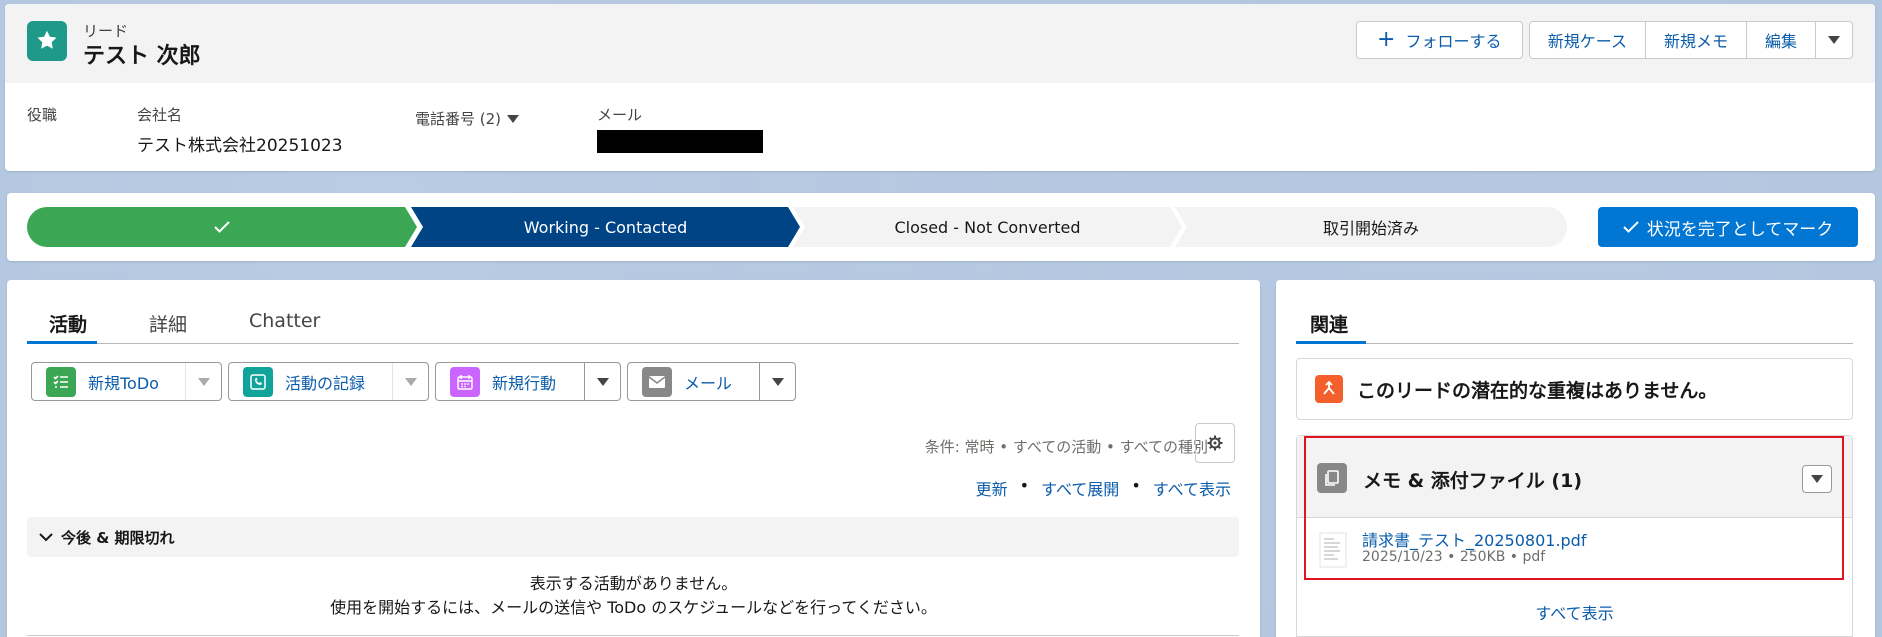 Image resolution: width=1882 pixels, height=637 pixels. I want to click on activity-settings-button, so click(1215, 443).